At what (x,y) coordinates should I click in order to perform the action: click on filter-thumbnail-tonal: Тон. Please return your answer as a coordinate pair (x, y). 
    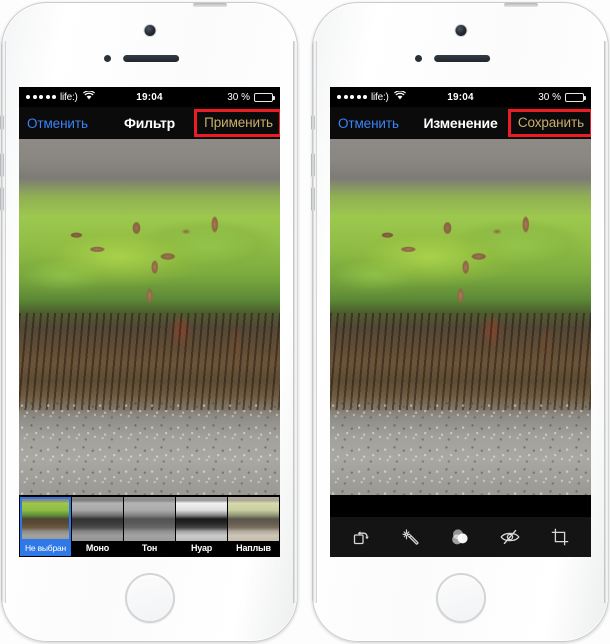
    Looking at the image, I should click on (149, 526).